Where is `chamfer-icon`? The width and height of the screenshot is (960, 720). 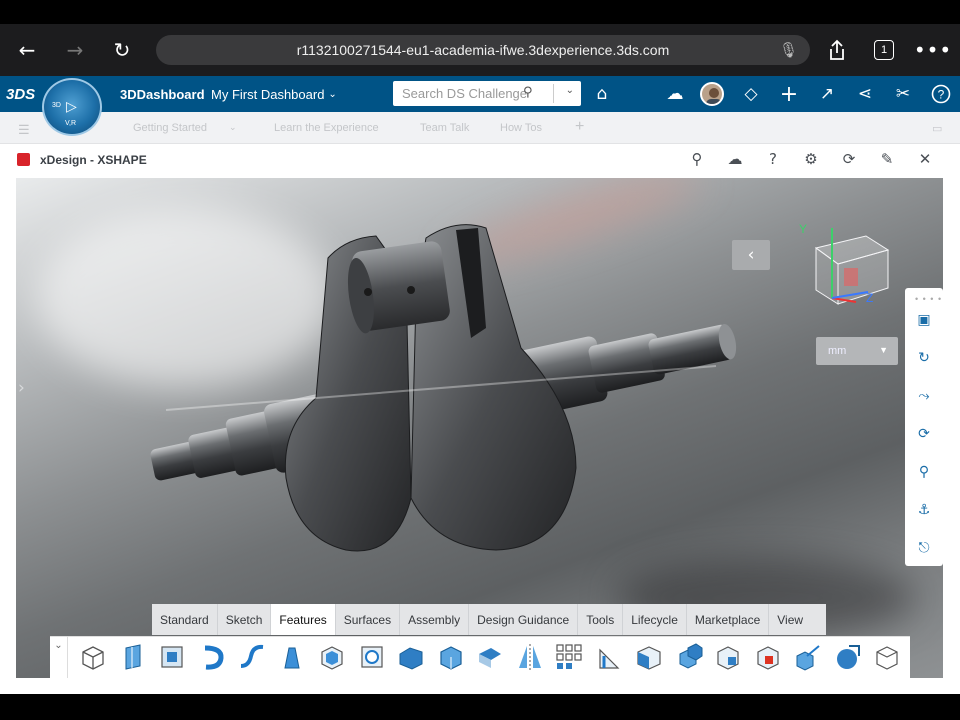
chamfer-icon is located at coordinates (451, 657).